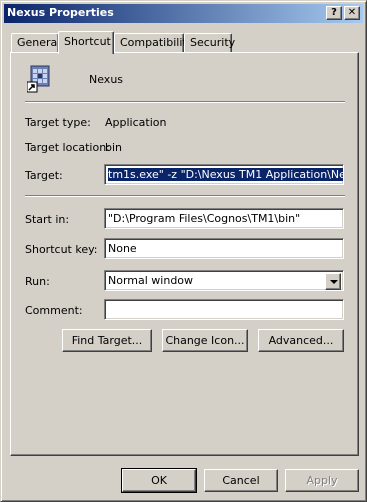 The height and width of the screenshot is (502, 367). Describe the element at coordinates (86, 42) in the screenshot. I see `tab-shortcut: Shortcut` at that location.